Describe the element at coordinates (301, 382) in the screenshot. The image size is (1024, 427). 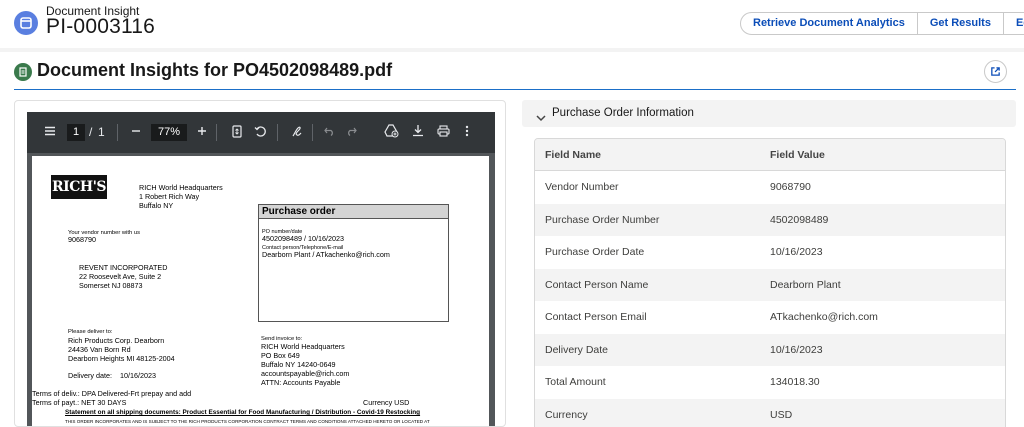
I see `invoice-line: ATTN: Accounts Payable` at that location.